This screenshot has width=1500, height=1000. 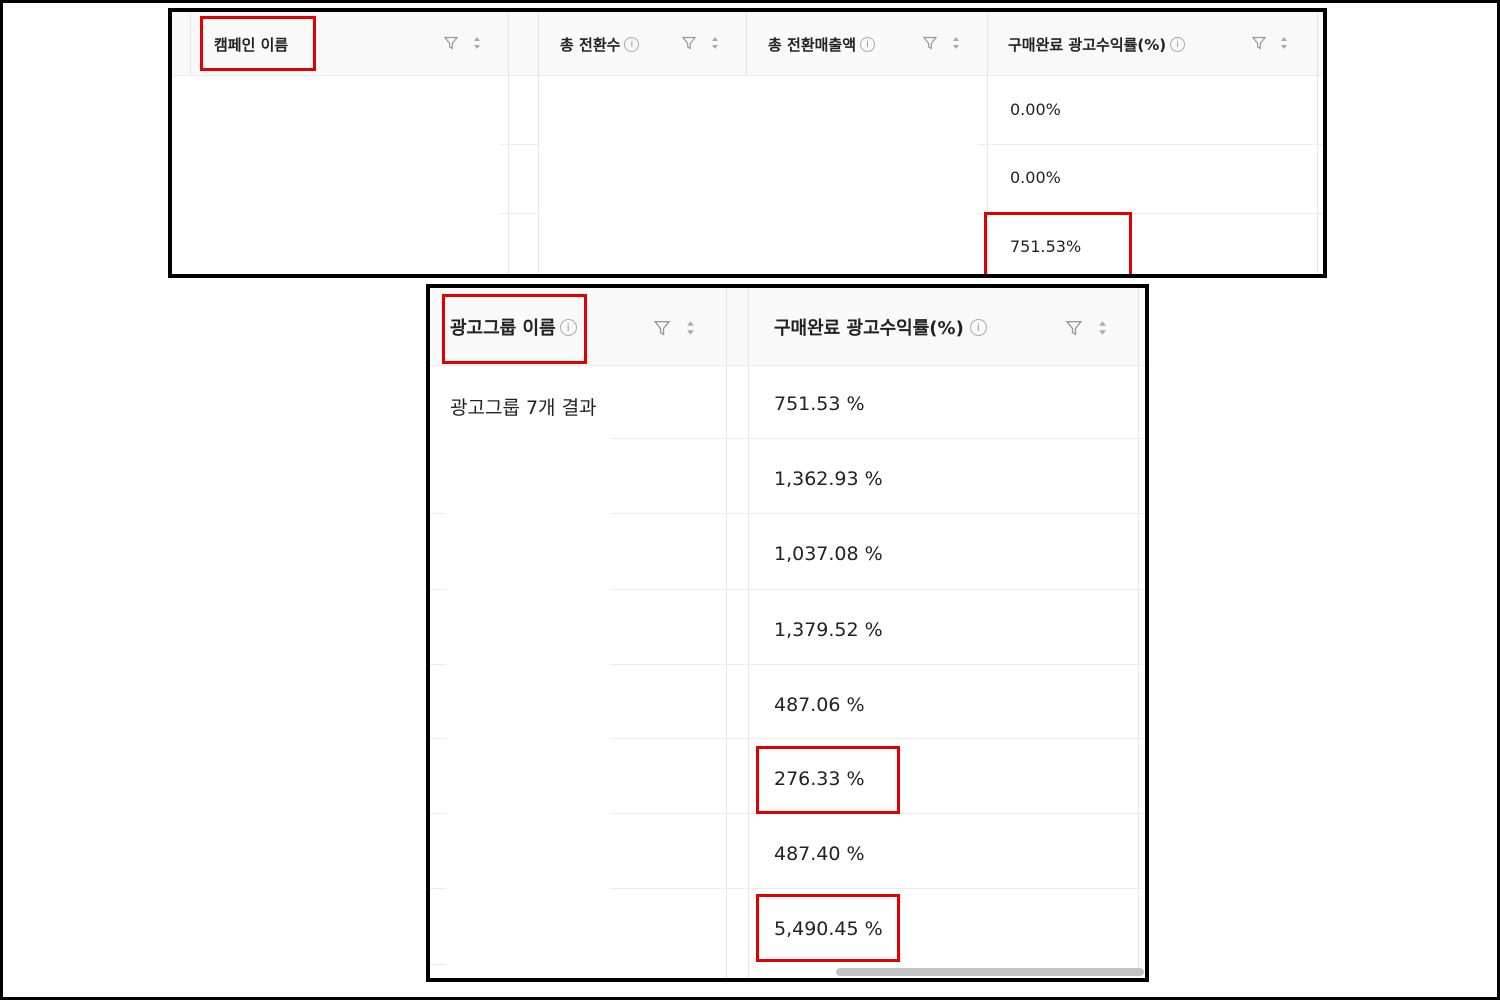 What do you see at coordinates (1046, 246) in the screenshot?
I see `roas-cell: 751.53%` at bounding box center [1046, 246].